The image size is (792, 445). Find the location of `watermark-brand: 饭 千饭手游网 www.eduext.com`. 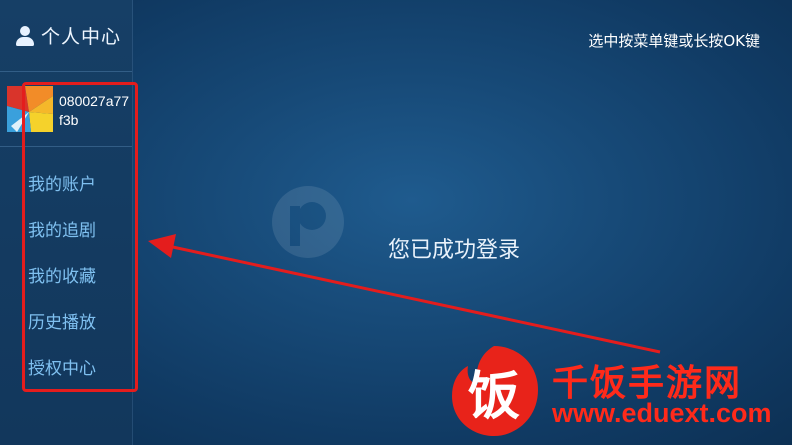

watermark-brand: 饭 千饭手游网 www.eduext.com is located at coordinates (614, 390).